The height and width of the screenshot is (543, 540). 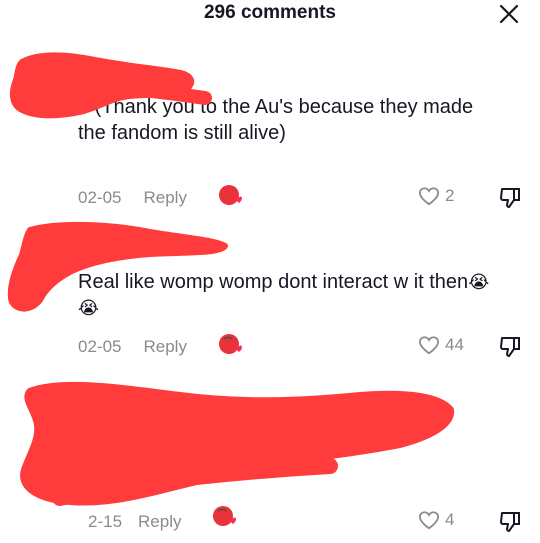 I want to click on like-button: 4, so click(x=436, y=520).